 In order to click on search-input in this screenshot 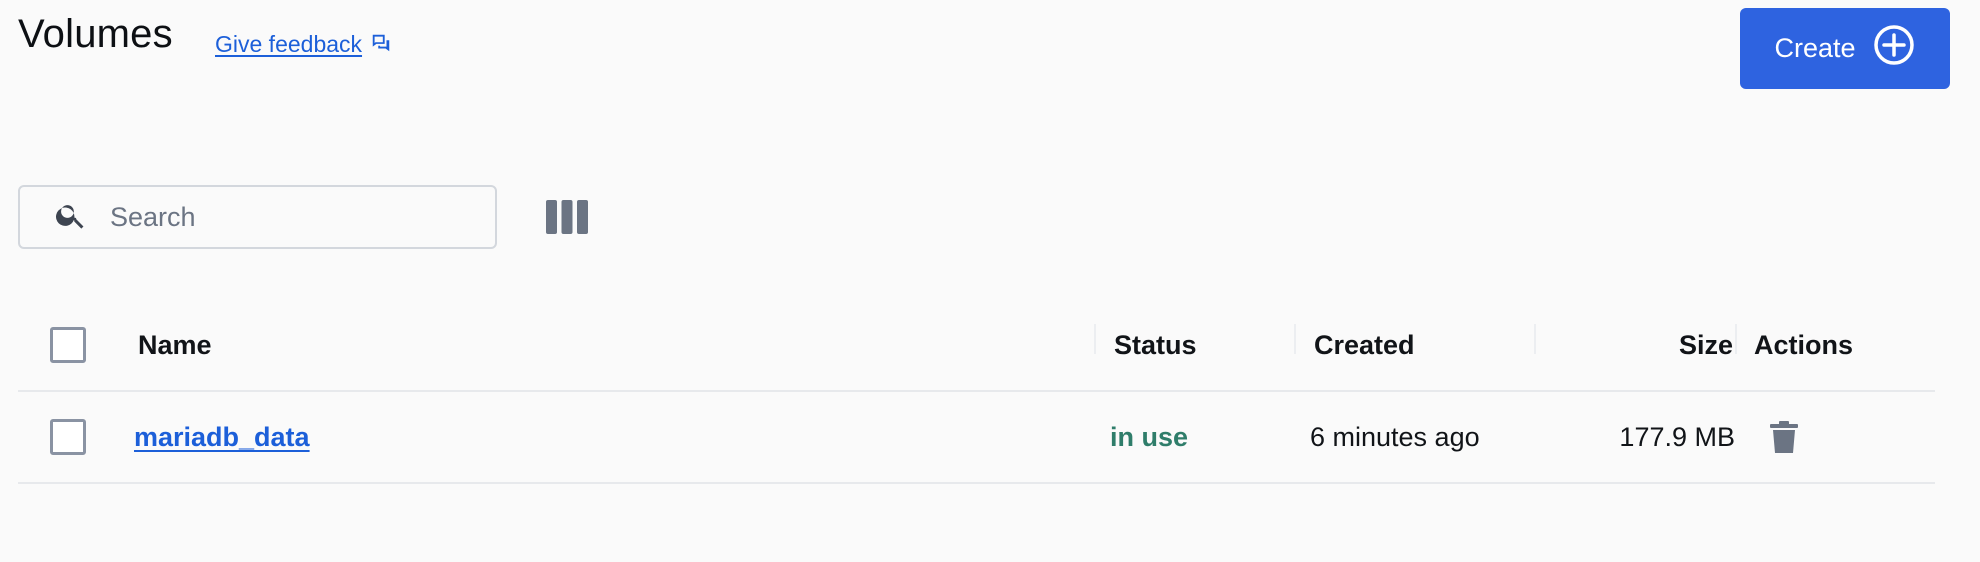, I will do `click(290, 217)`.